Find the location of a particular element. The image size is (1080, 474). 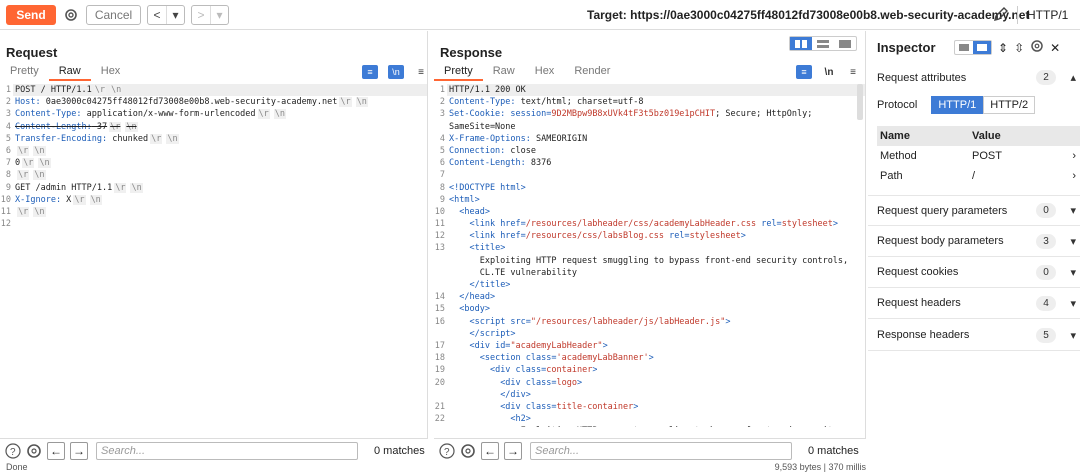

section-label: Request query parameters is located at coordinates (942, 210).